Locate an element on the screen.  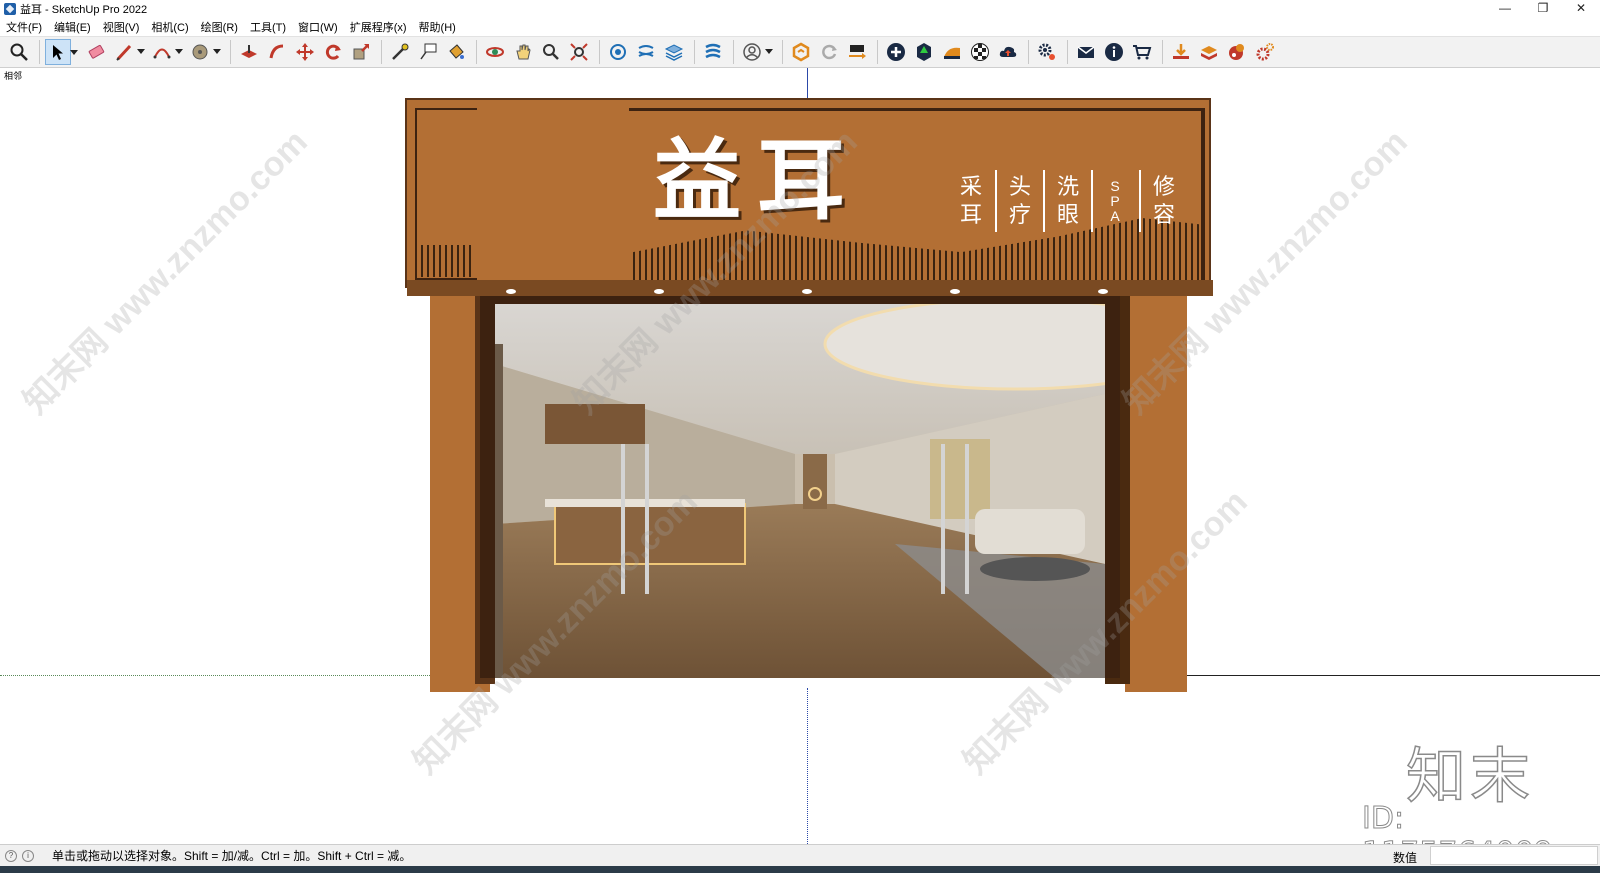
menu-file: 文件(F) is located at coordinates (24, 27).